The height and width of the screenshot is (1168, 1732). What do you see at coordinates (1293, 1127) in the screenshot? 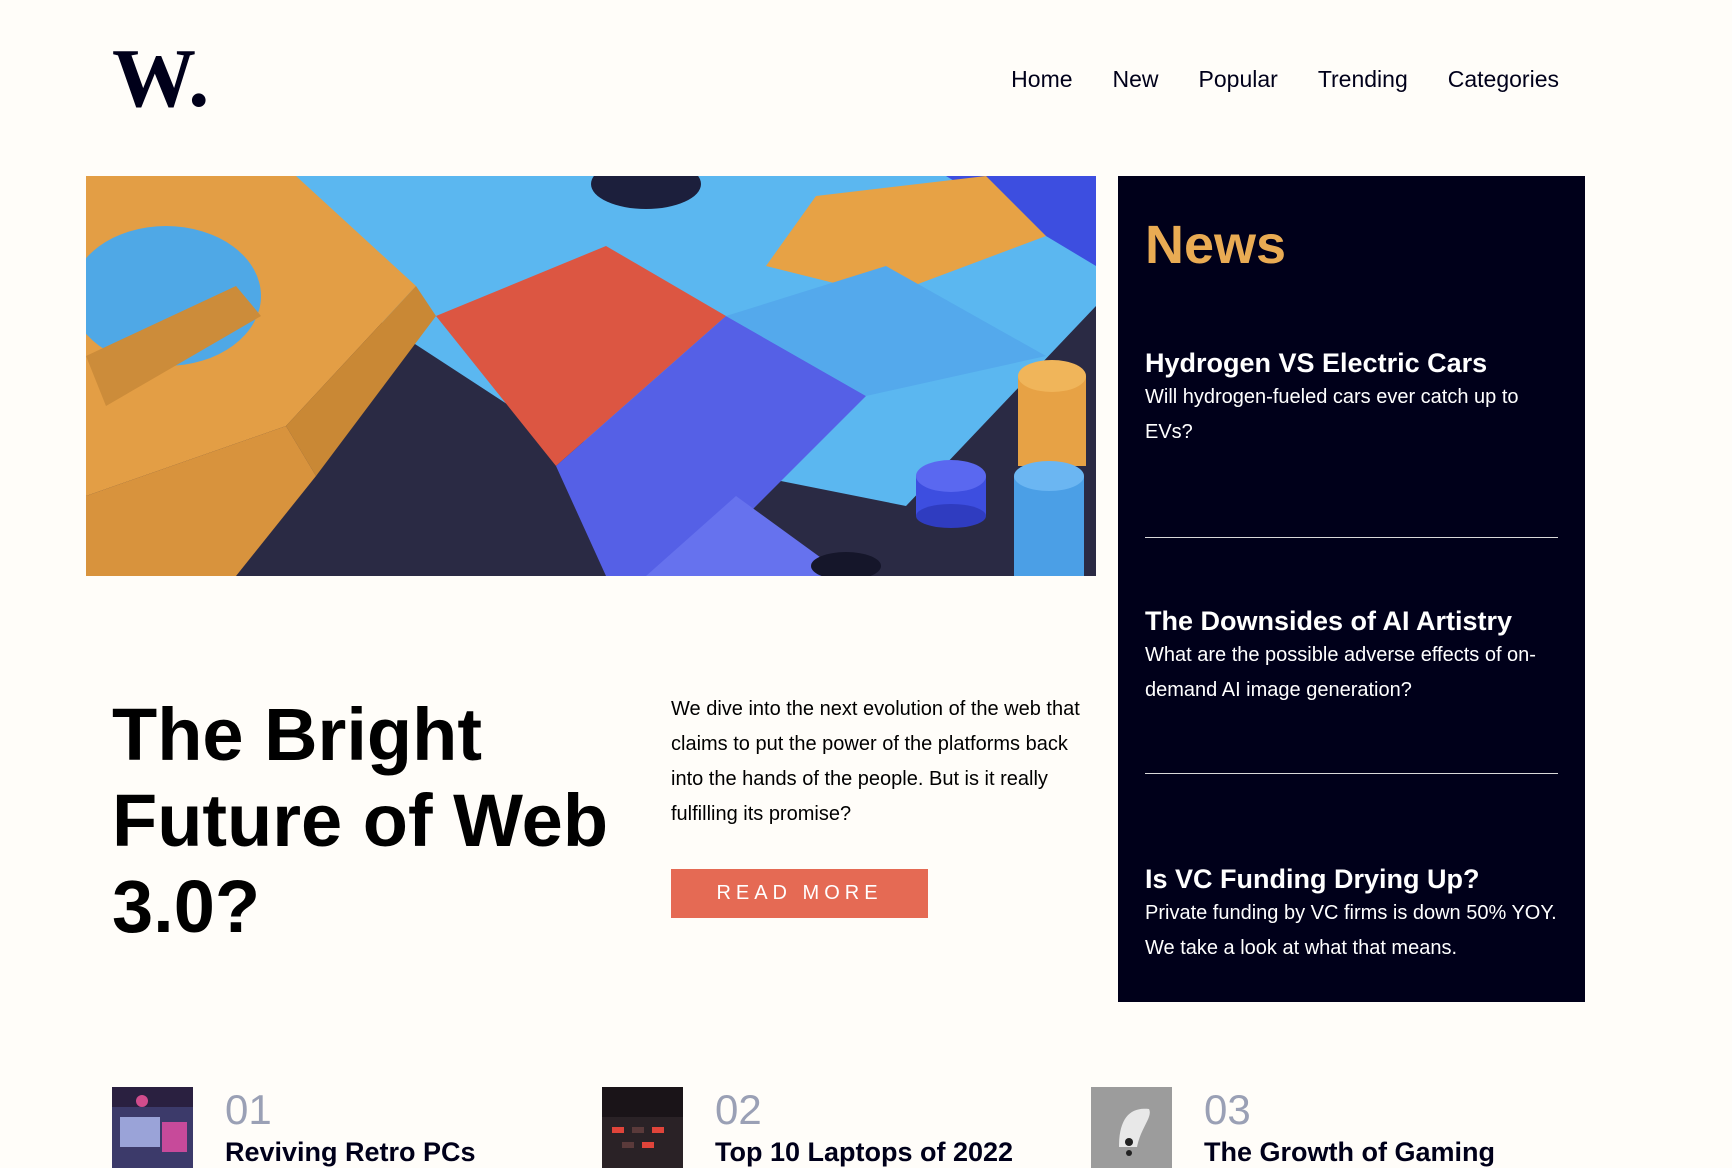
I see `bottom-article: 03 The Growth of Gaming` at bounding box center [1293, 1127].